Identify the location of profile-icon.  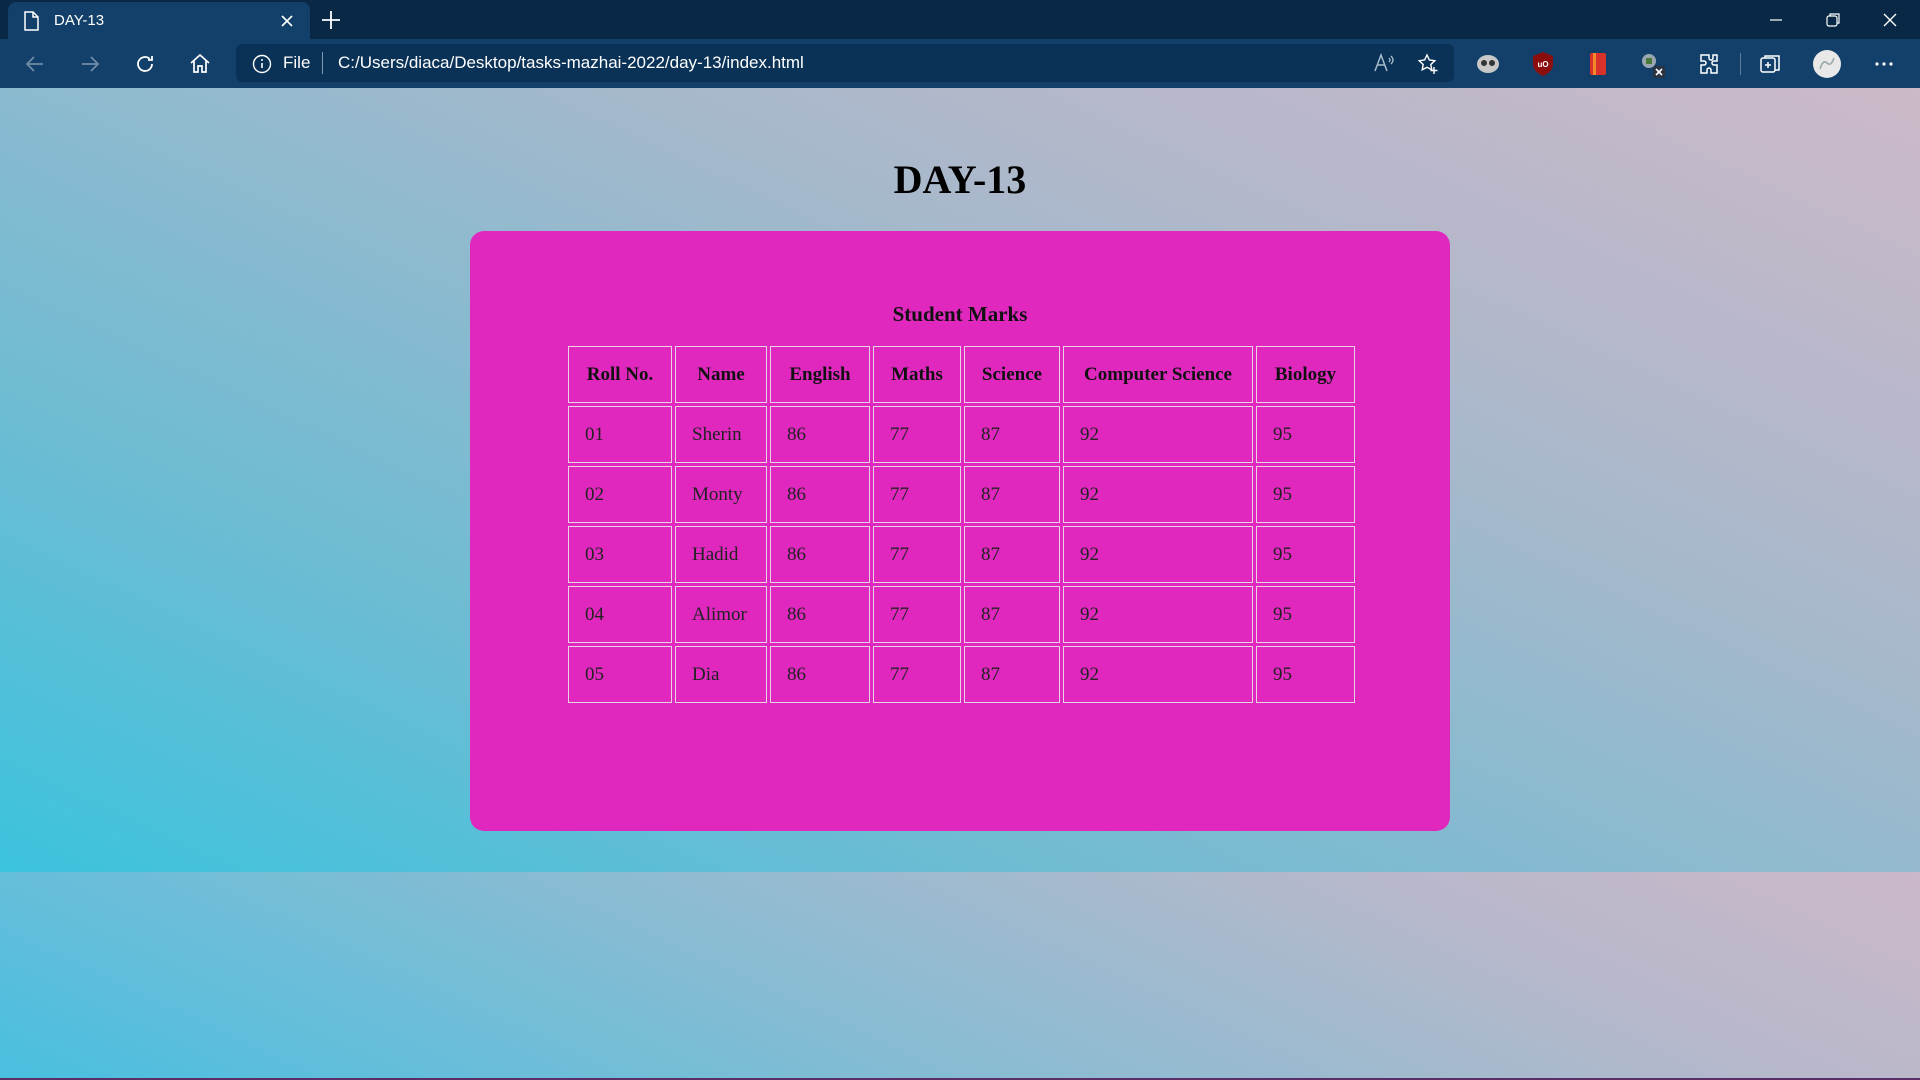
(1827, 64).